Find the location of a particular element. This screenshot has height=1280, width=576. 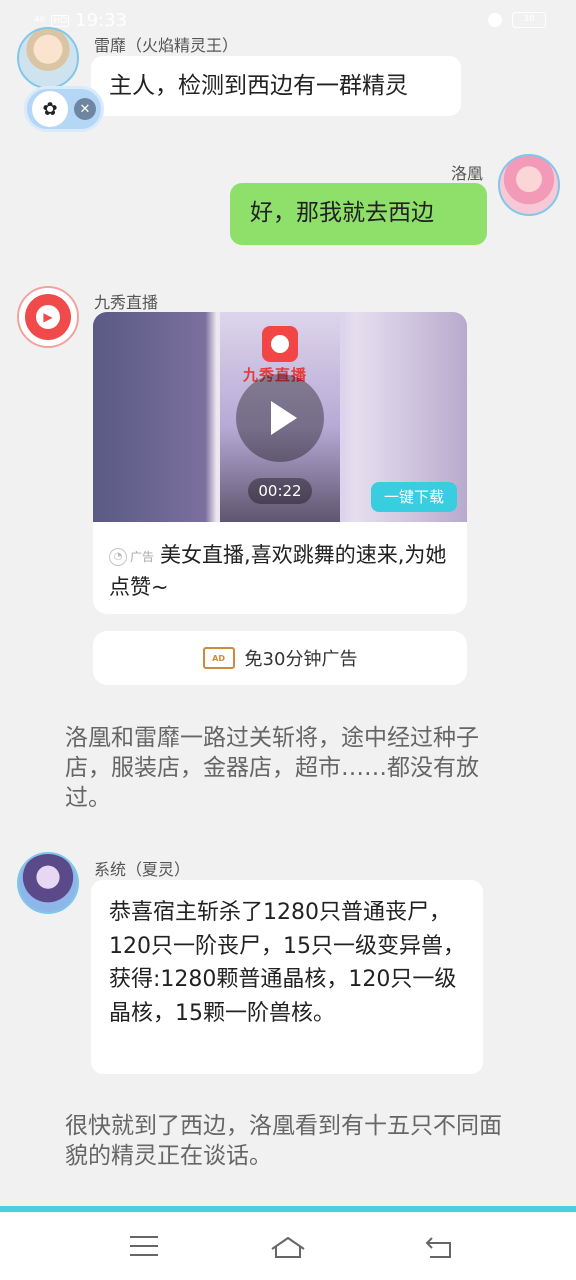

status-time: 19:33 is located at coordinates (101, 20).